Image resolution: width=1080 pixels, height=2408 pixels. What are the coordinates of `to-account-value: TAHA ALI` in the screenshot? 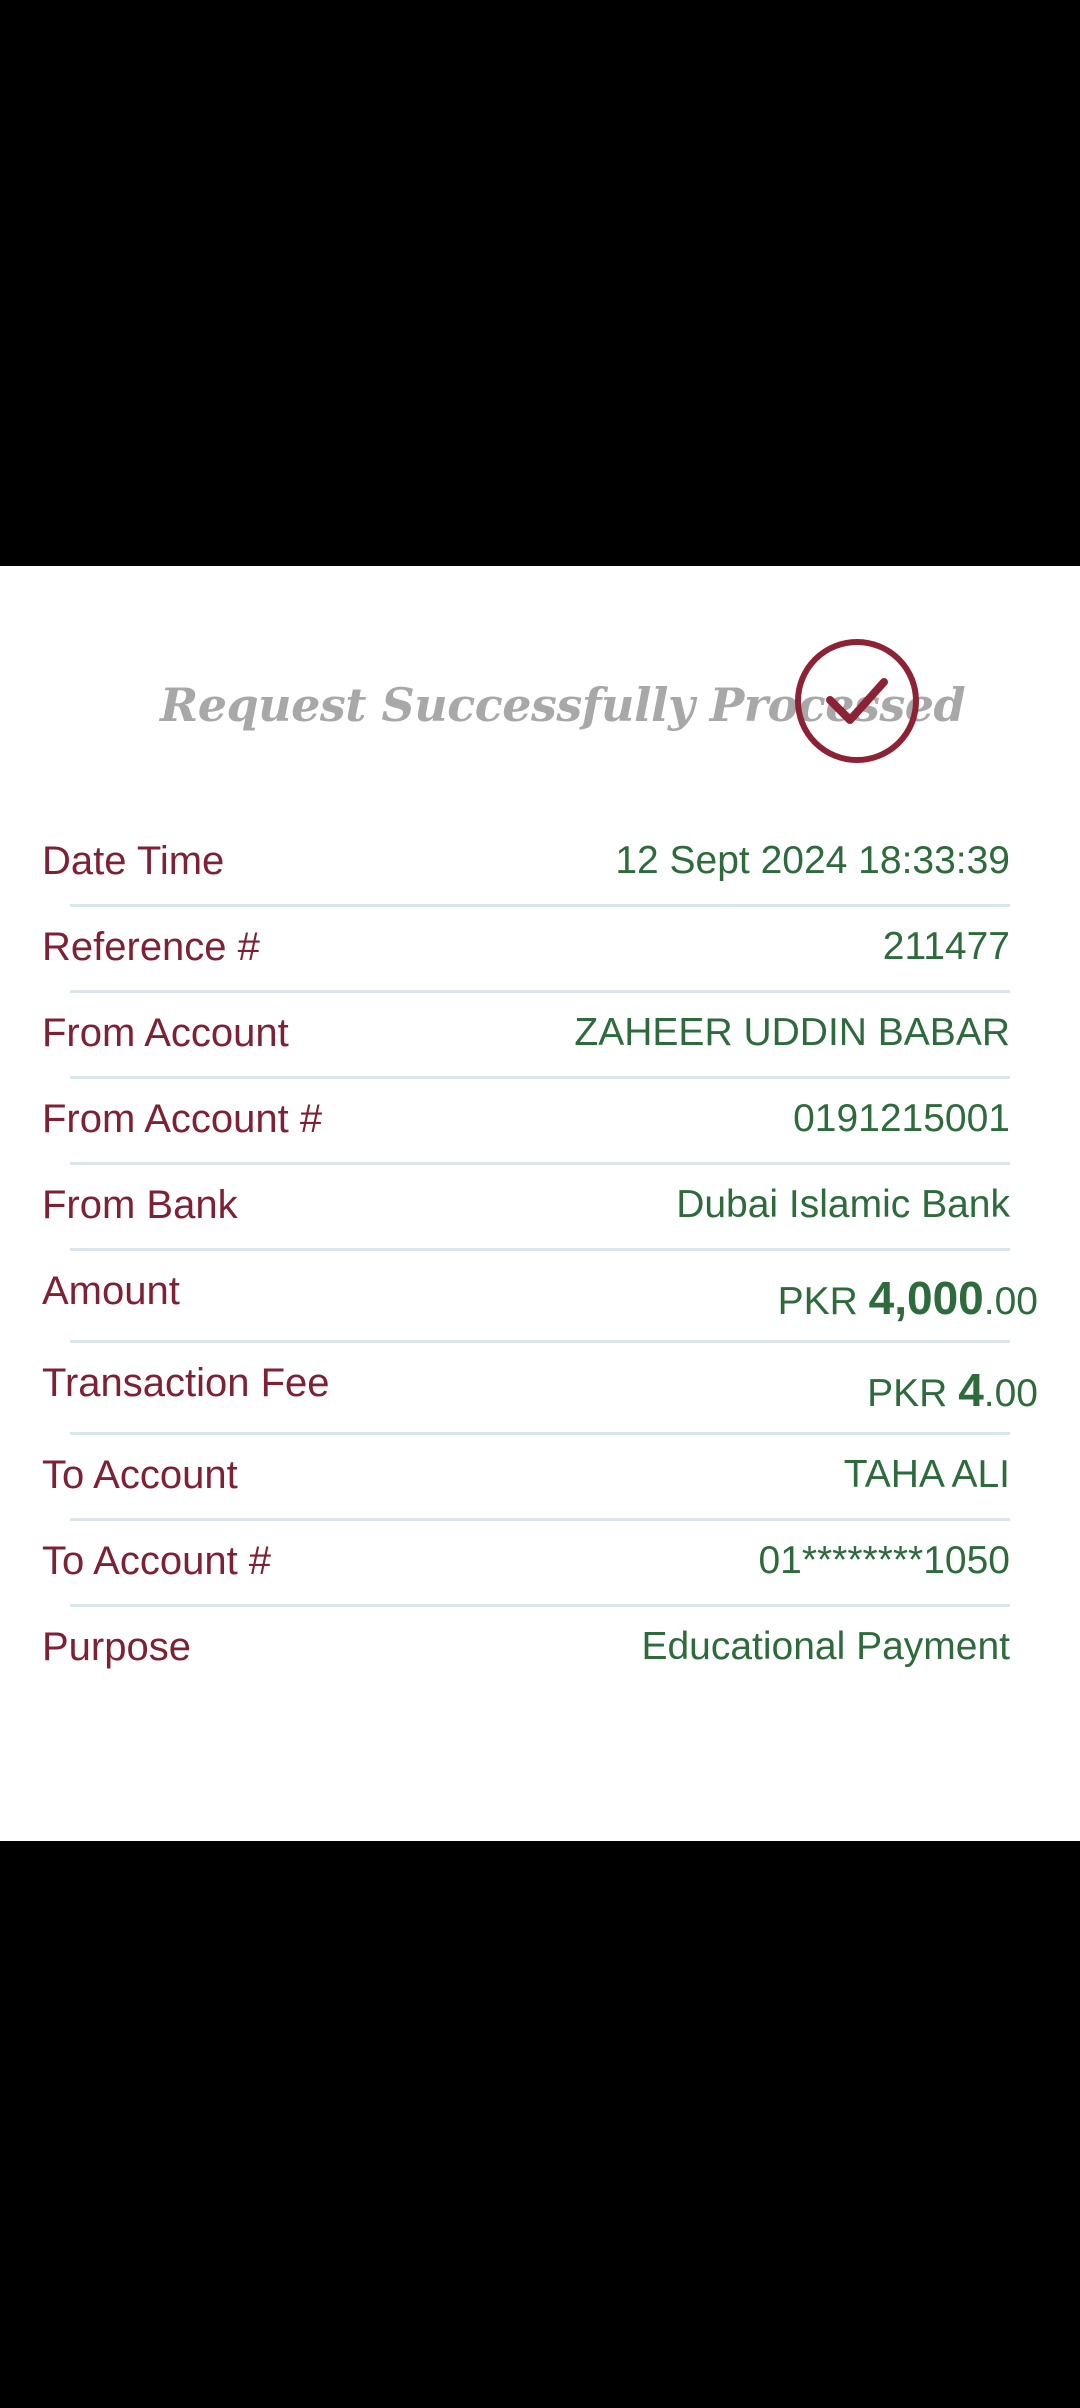 It's located at (926, 1474).